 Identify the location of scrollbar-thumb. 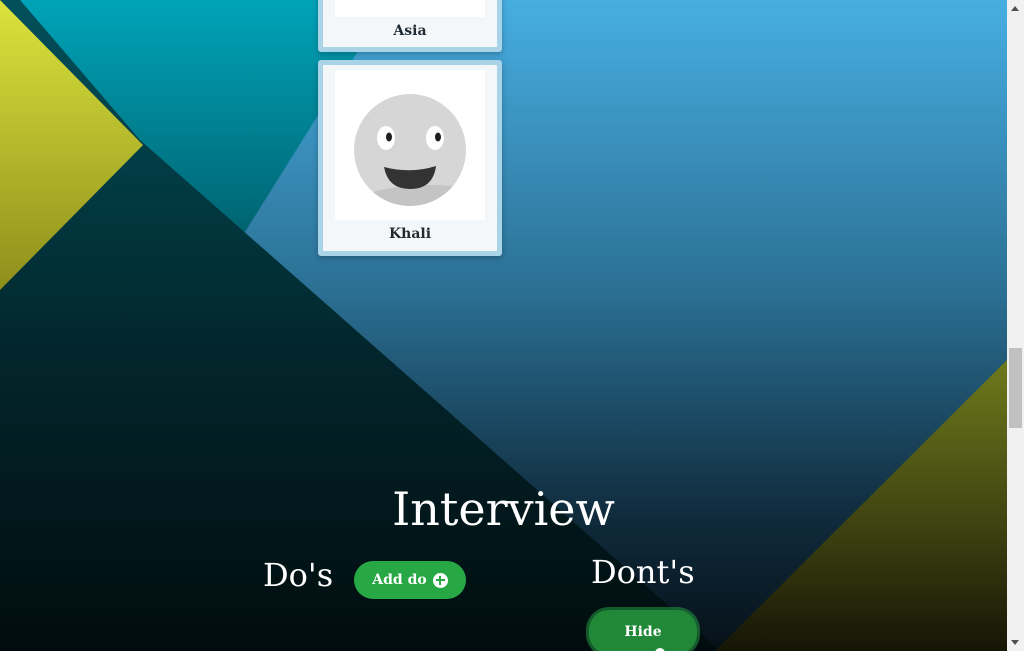
(1015, 388).